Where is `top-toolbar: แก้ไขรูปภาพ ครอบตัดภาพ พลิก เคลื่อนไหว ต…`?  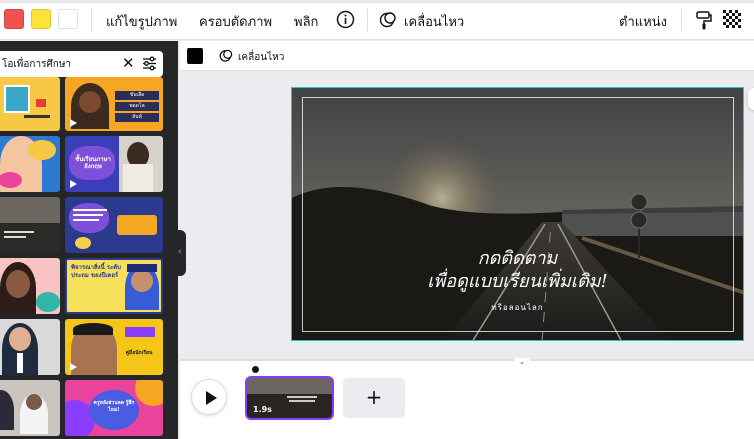
top-toolbar: แก้ไขรูปภาพ ครอบตัดภาพ พลิก เคลื่อนไหว ต… is located at coordinates (377, 20).